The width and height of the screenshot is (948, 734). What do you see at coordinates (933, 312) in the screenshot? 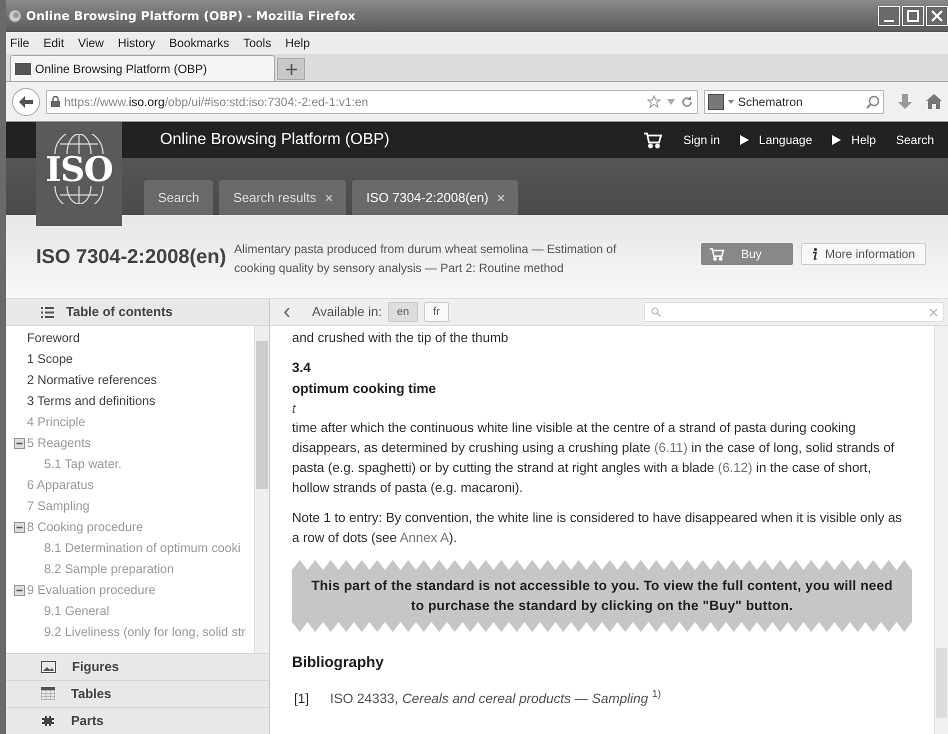
I see `clear-icon` at bounding box center [933, 312].